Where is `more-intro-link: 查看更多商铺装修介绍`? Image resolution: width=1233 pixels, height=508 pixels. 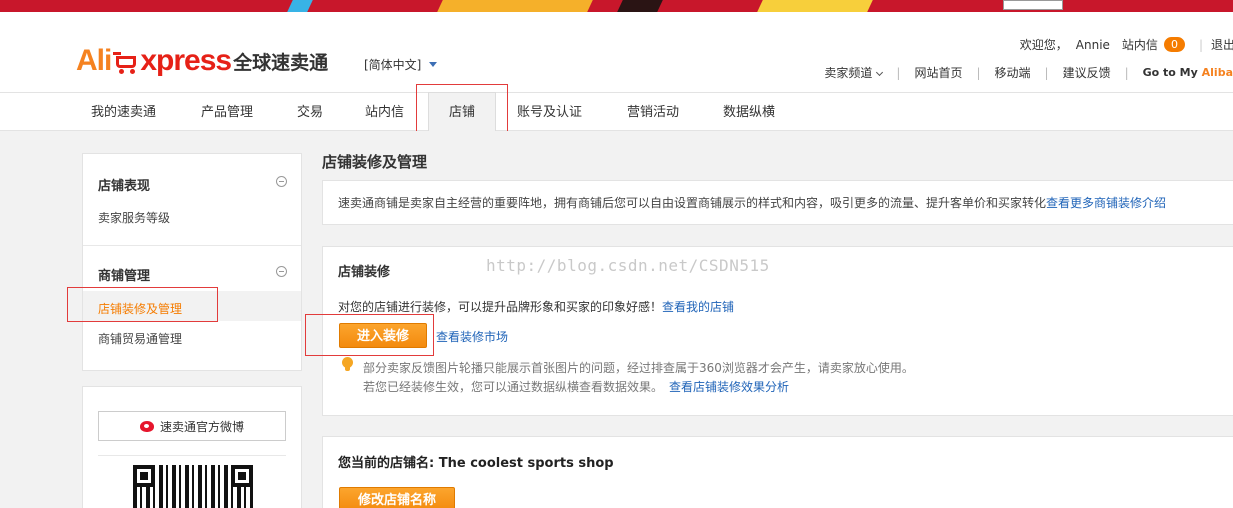
more-intro-link: 查看更多商铺装修介绍 is located at coordinates (1106, 203).